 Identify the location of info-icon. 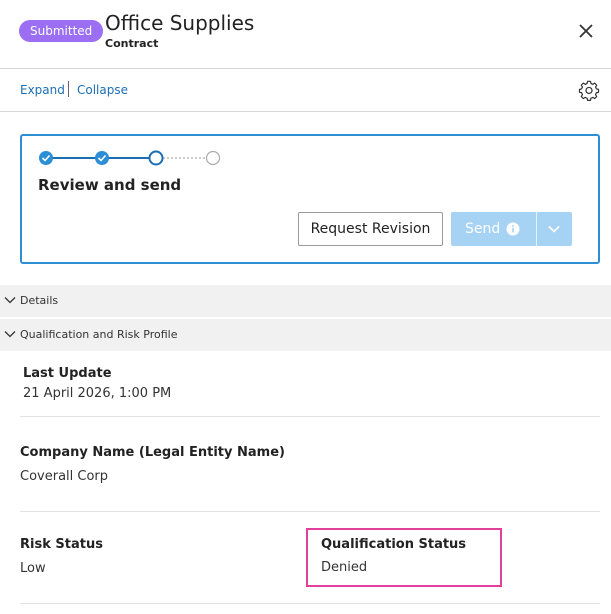
(513, 229).